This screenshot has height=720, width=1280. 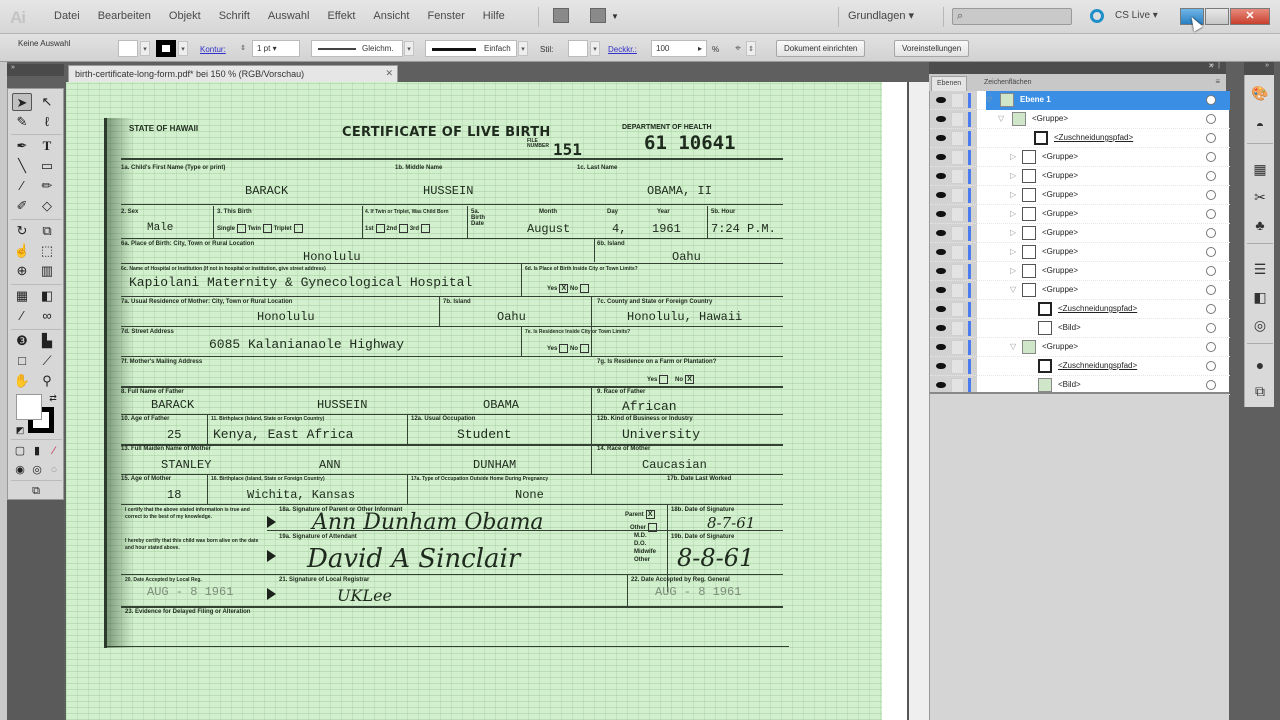 I want to click on kontur-link: Kontur:, so click(x=213, y=49).